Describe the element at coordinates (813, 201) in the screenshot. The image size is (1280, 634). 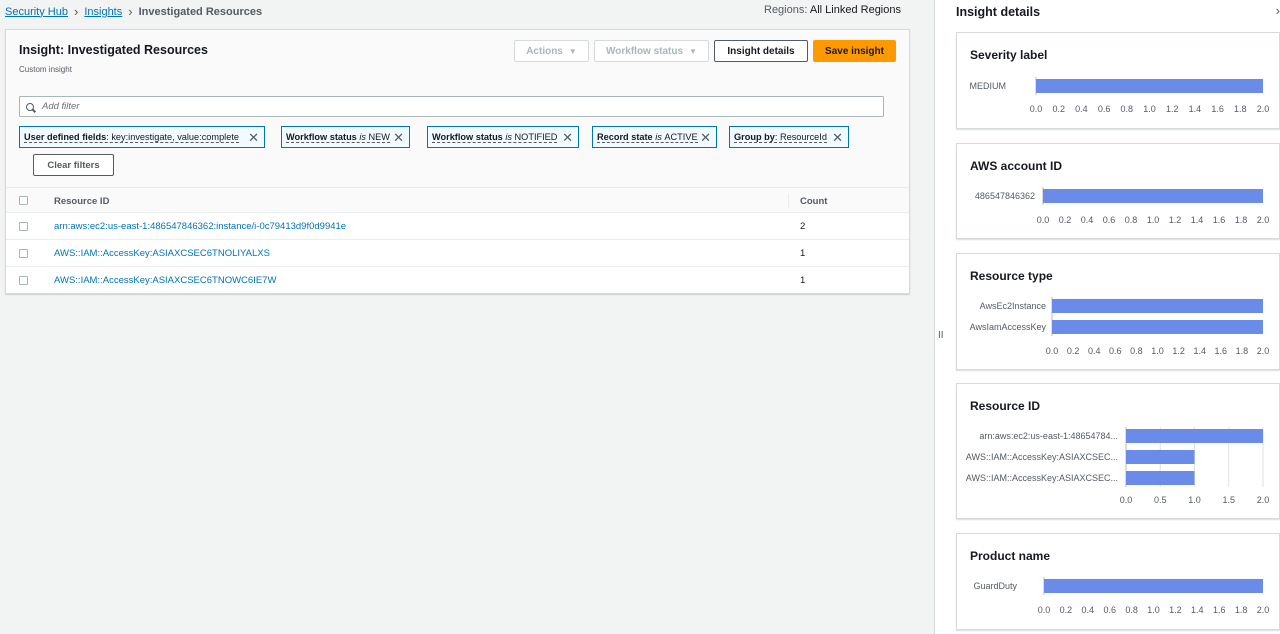
I see `column-count: Count` at that location.